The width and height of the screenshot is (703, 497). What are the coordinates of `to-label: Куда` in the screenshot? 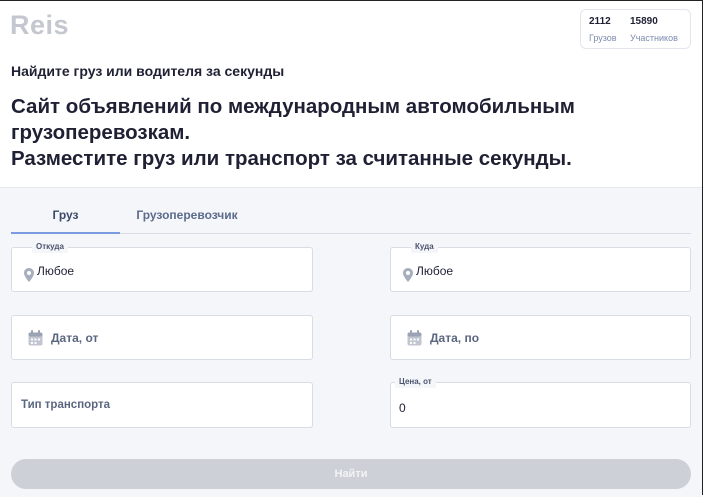 It's located at (424, 247).